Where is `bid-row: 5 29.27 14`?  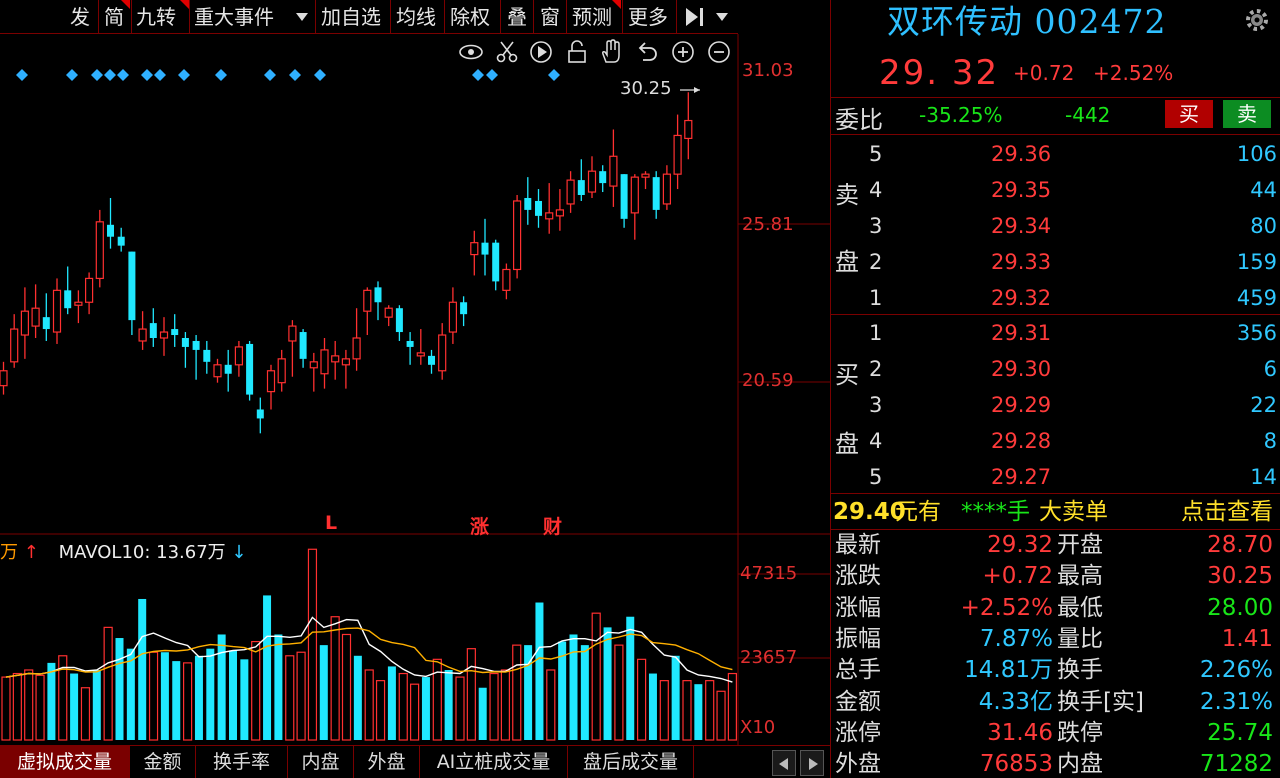
bid-row: 5 29.27 14 is located at coordinates (1055, 477).